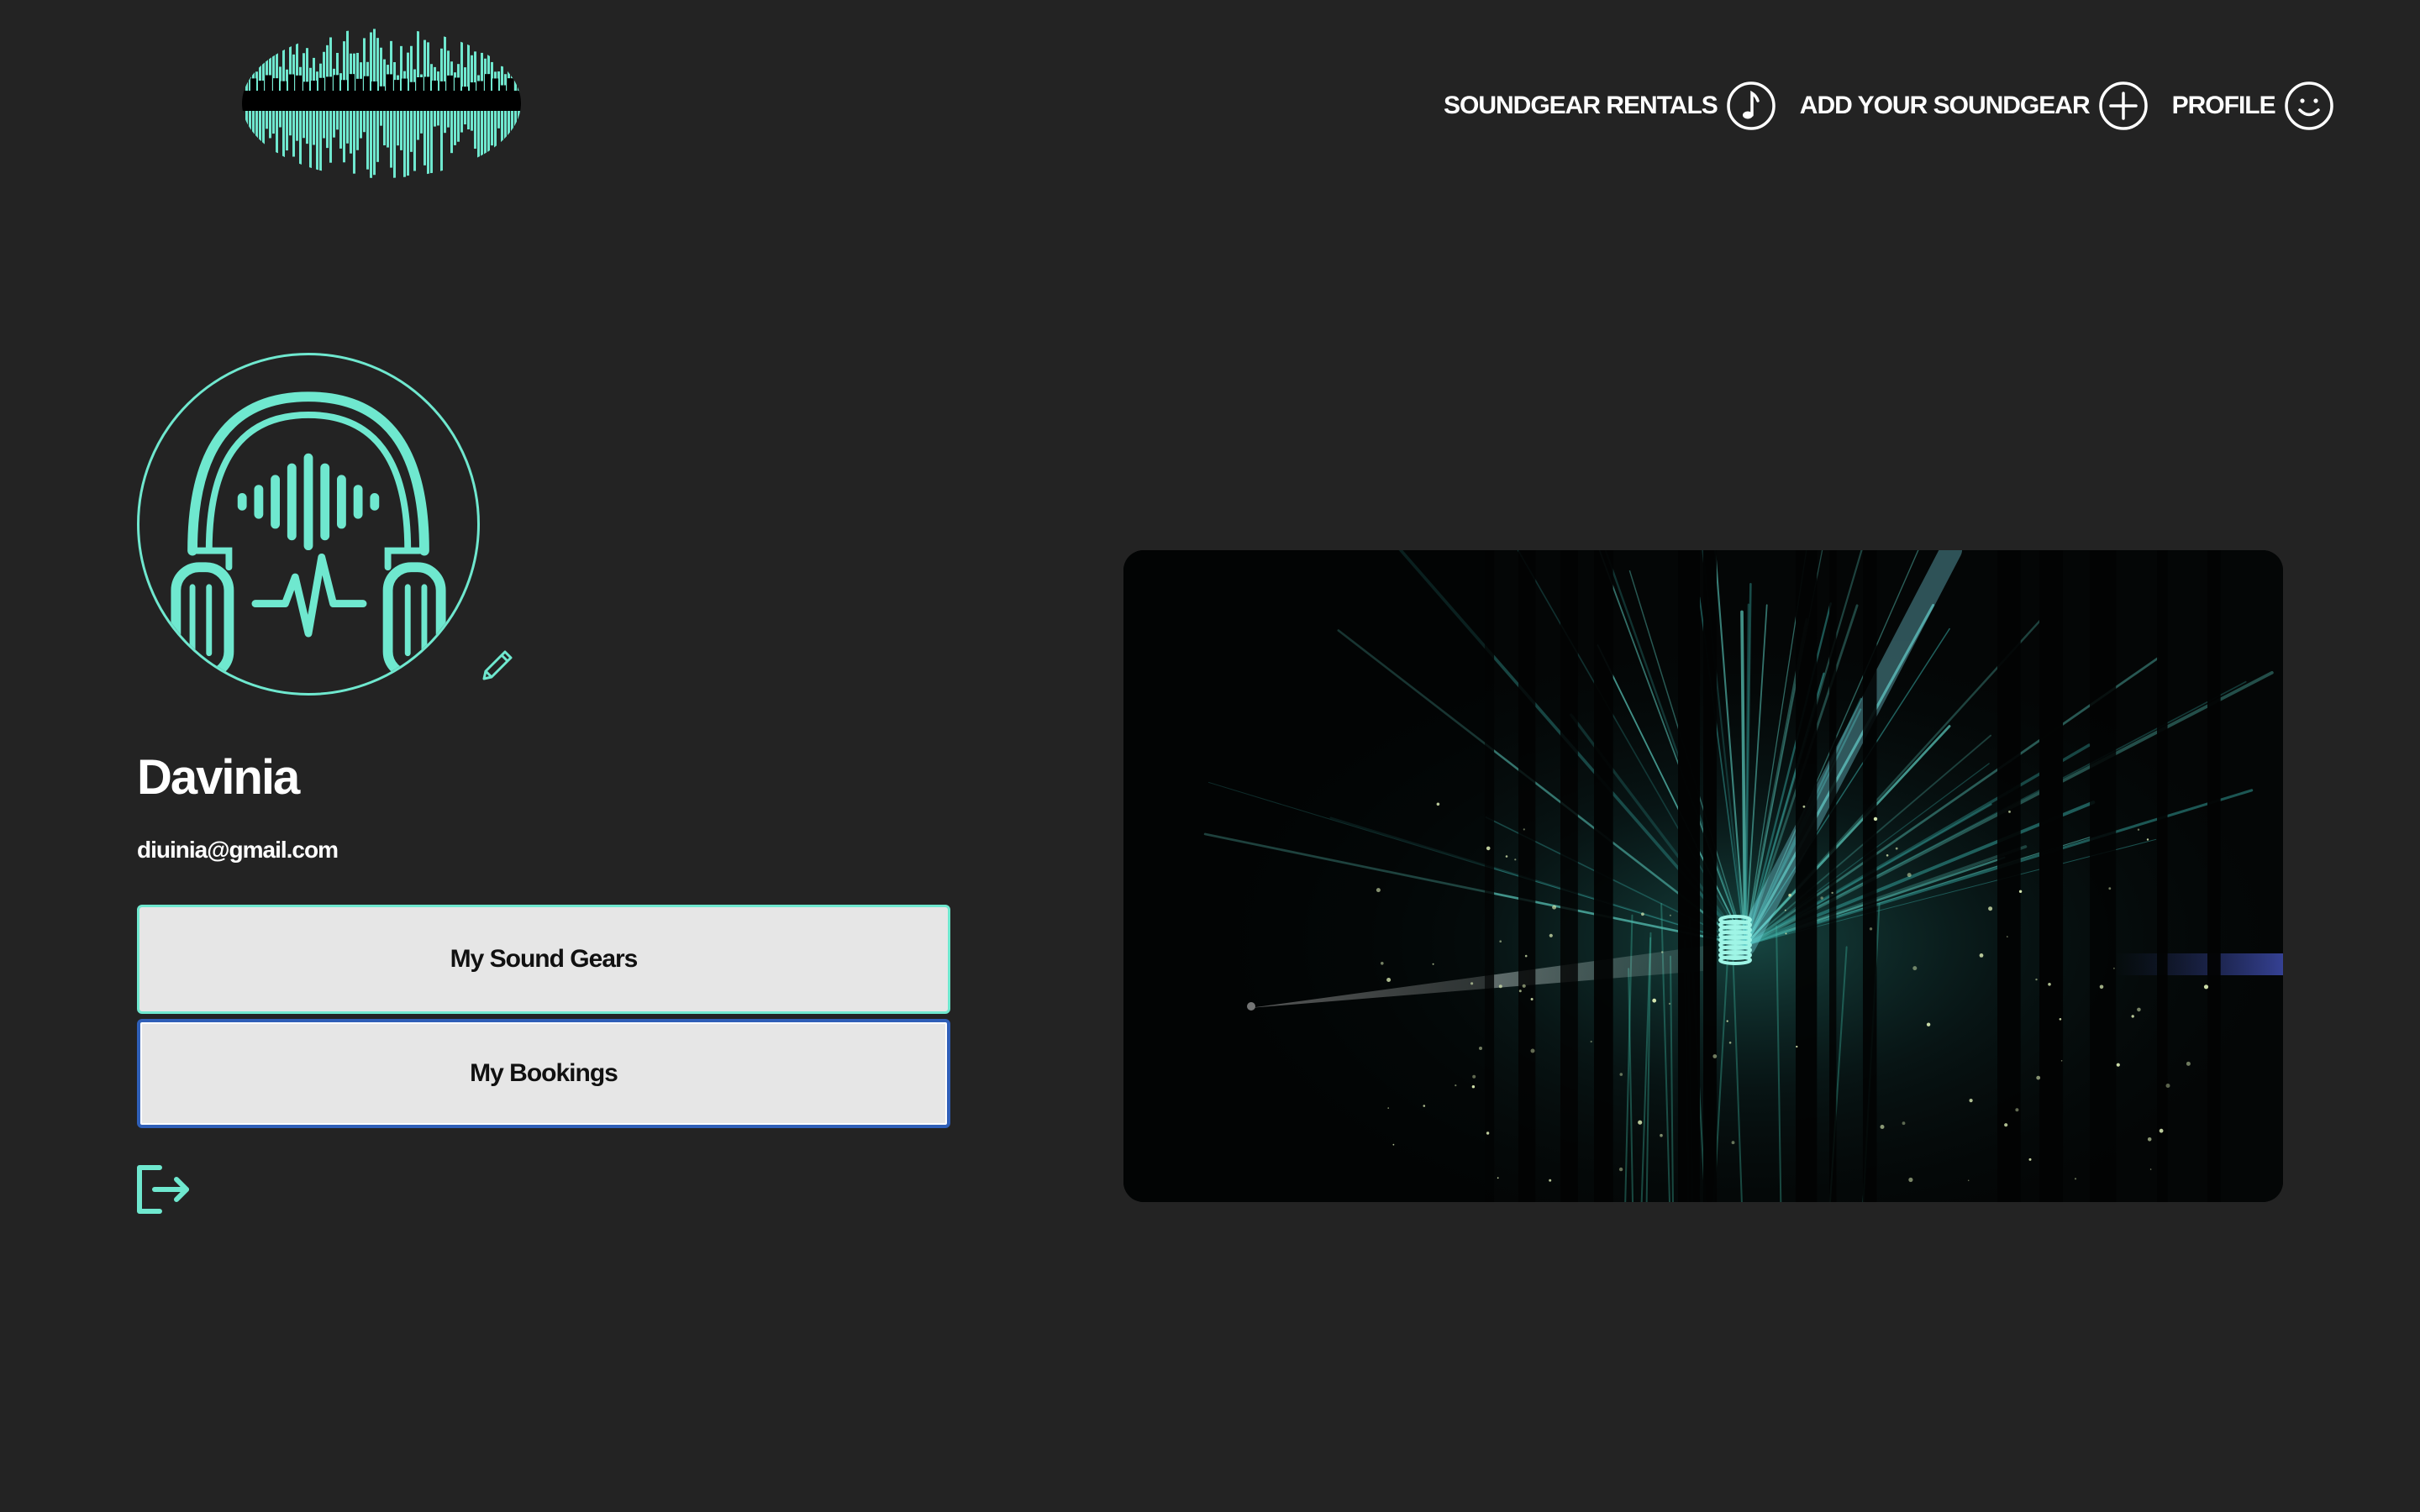 The width and height of the screenshot is (2420, 1512). I want to click on logout-icon, so click(163, 1189).